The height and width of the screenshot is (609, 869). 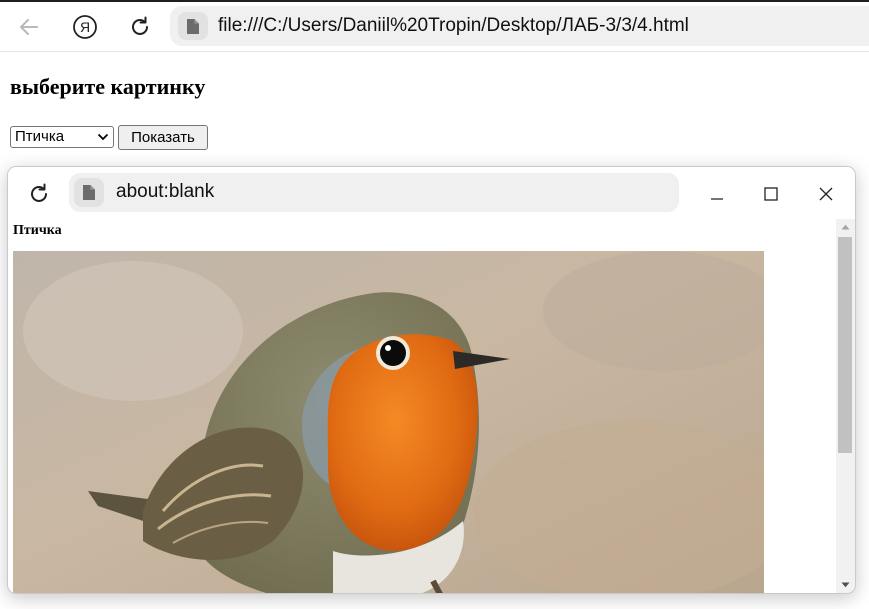 I want to click on back-button, so click(x=29, y=27).